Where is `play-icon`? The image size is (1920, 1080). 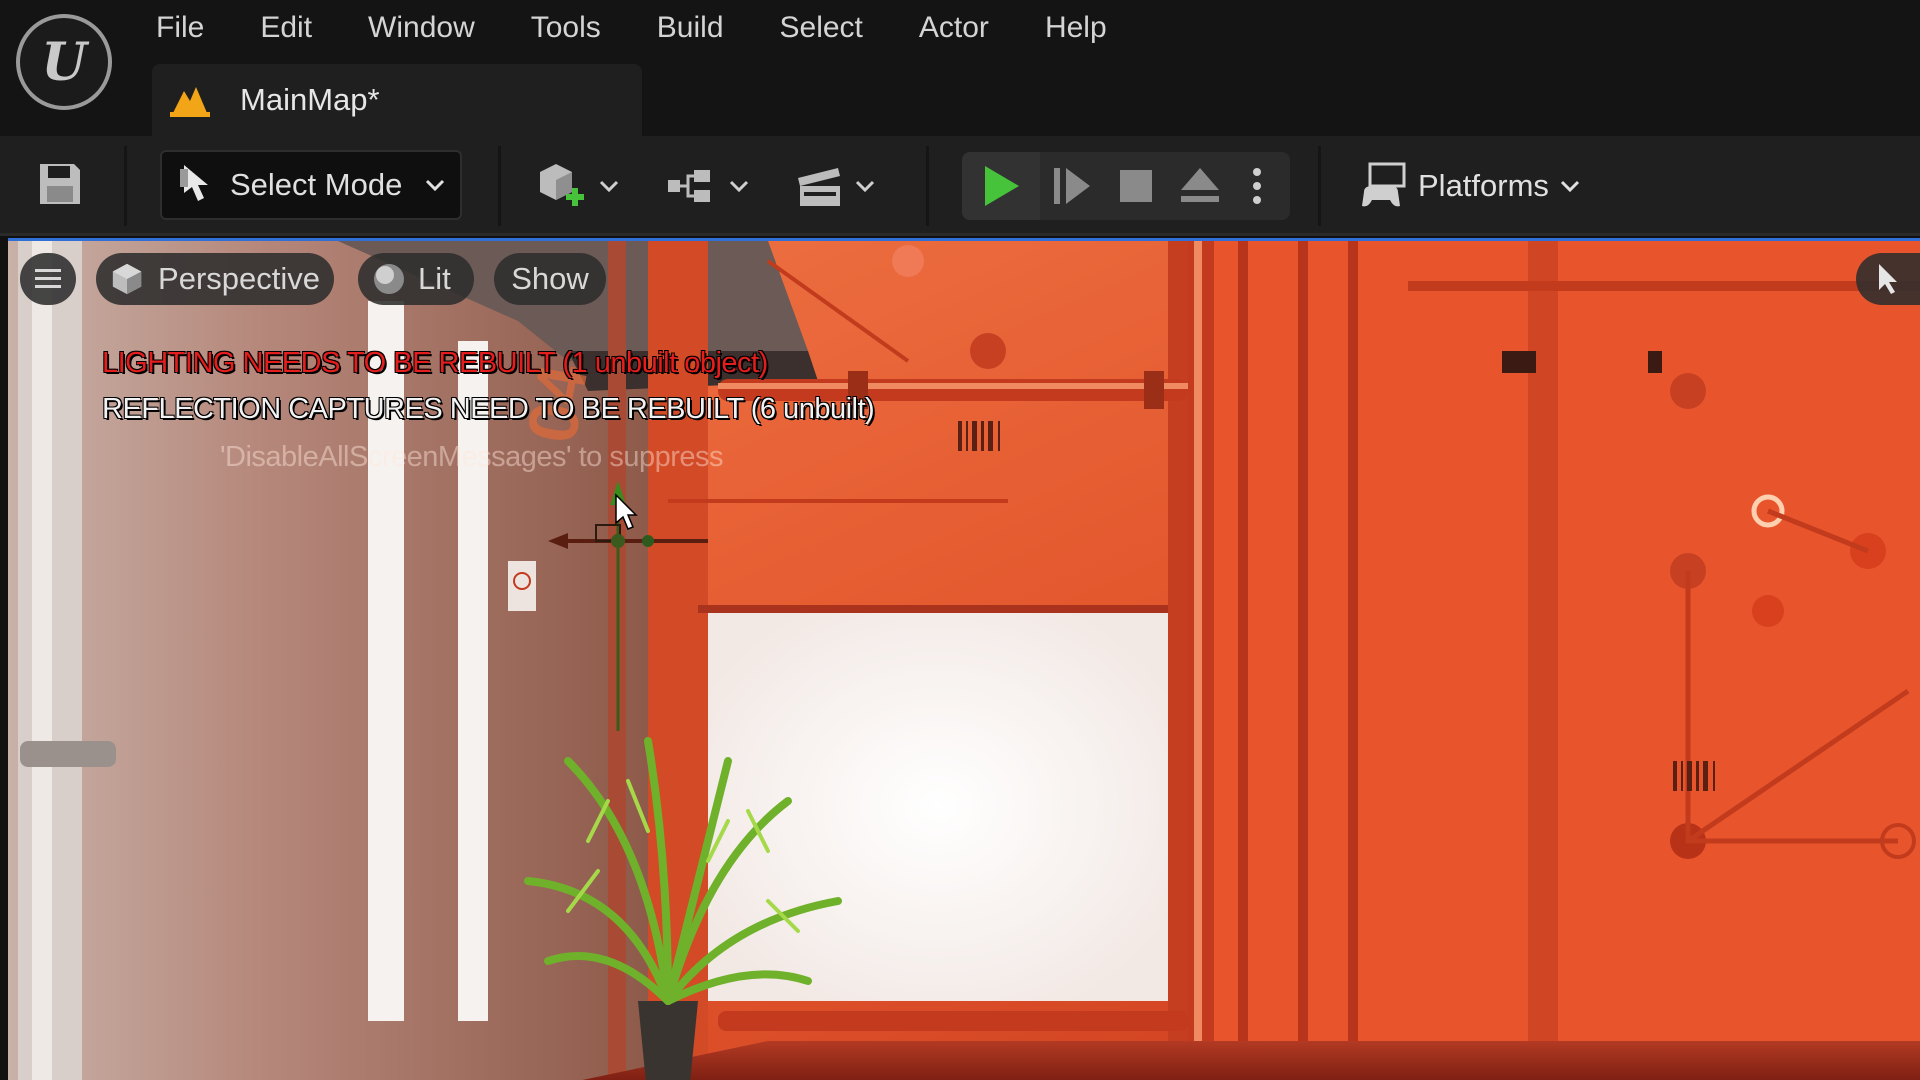
play-icon is located at coordinates (1002, 186).